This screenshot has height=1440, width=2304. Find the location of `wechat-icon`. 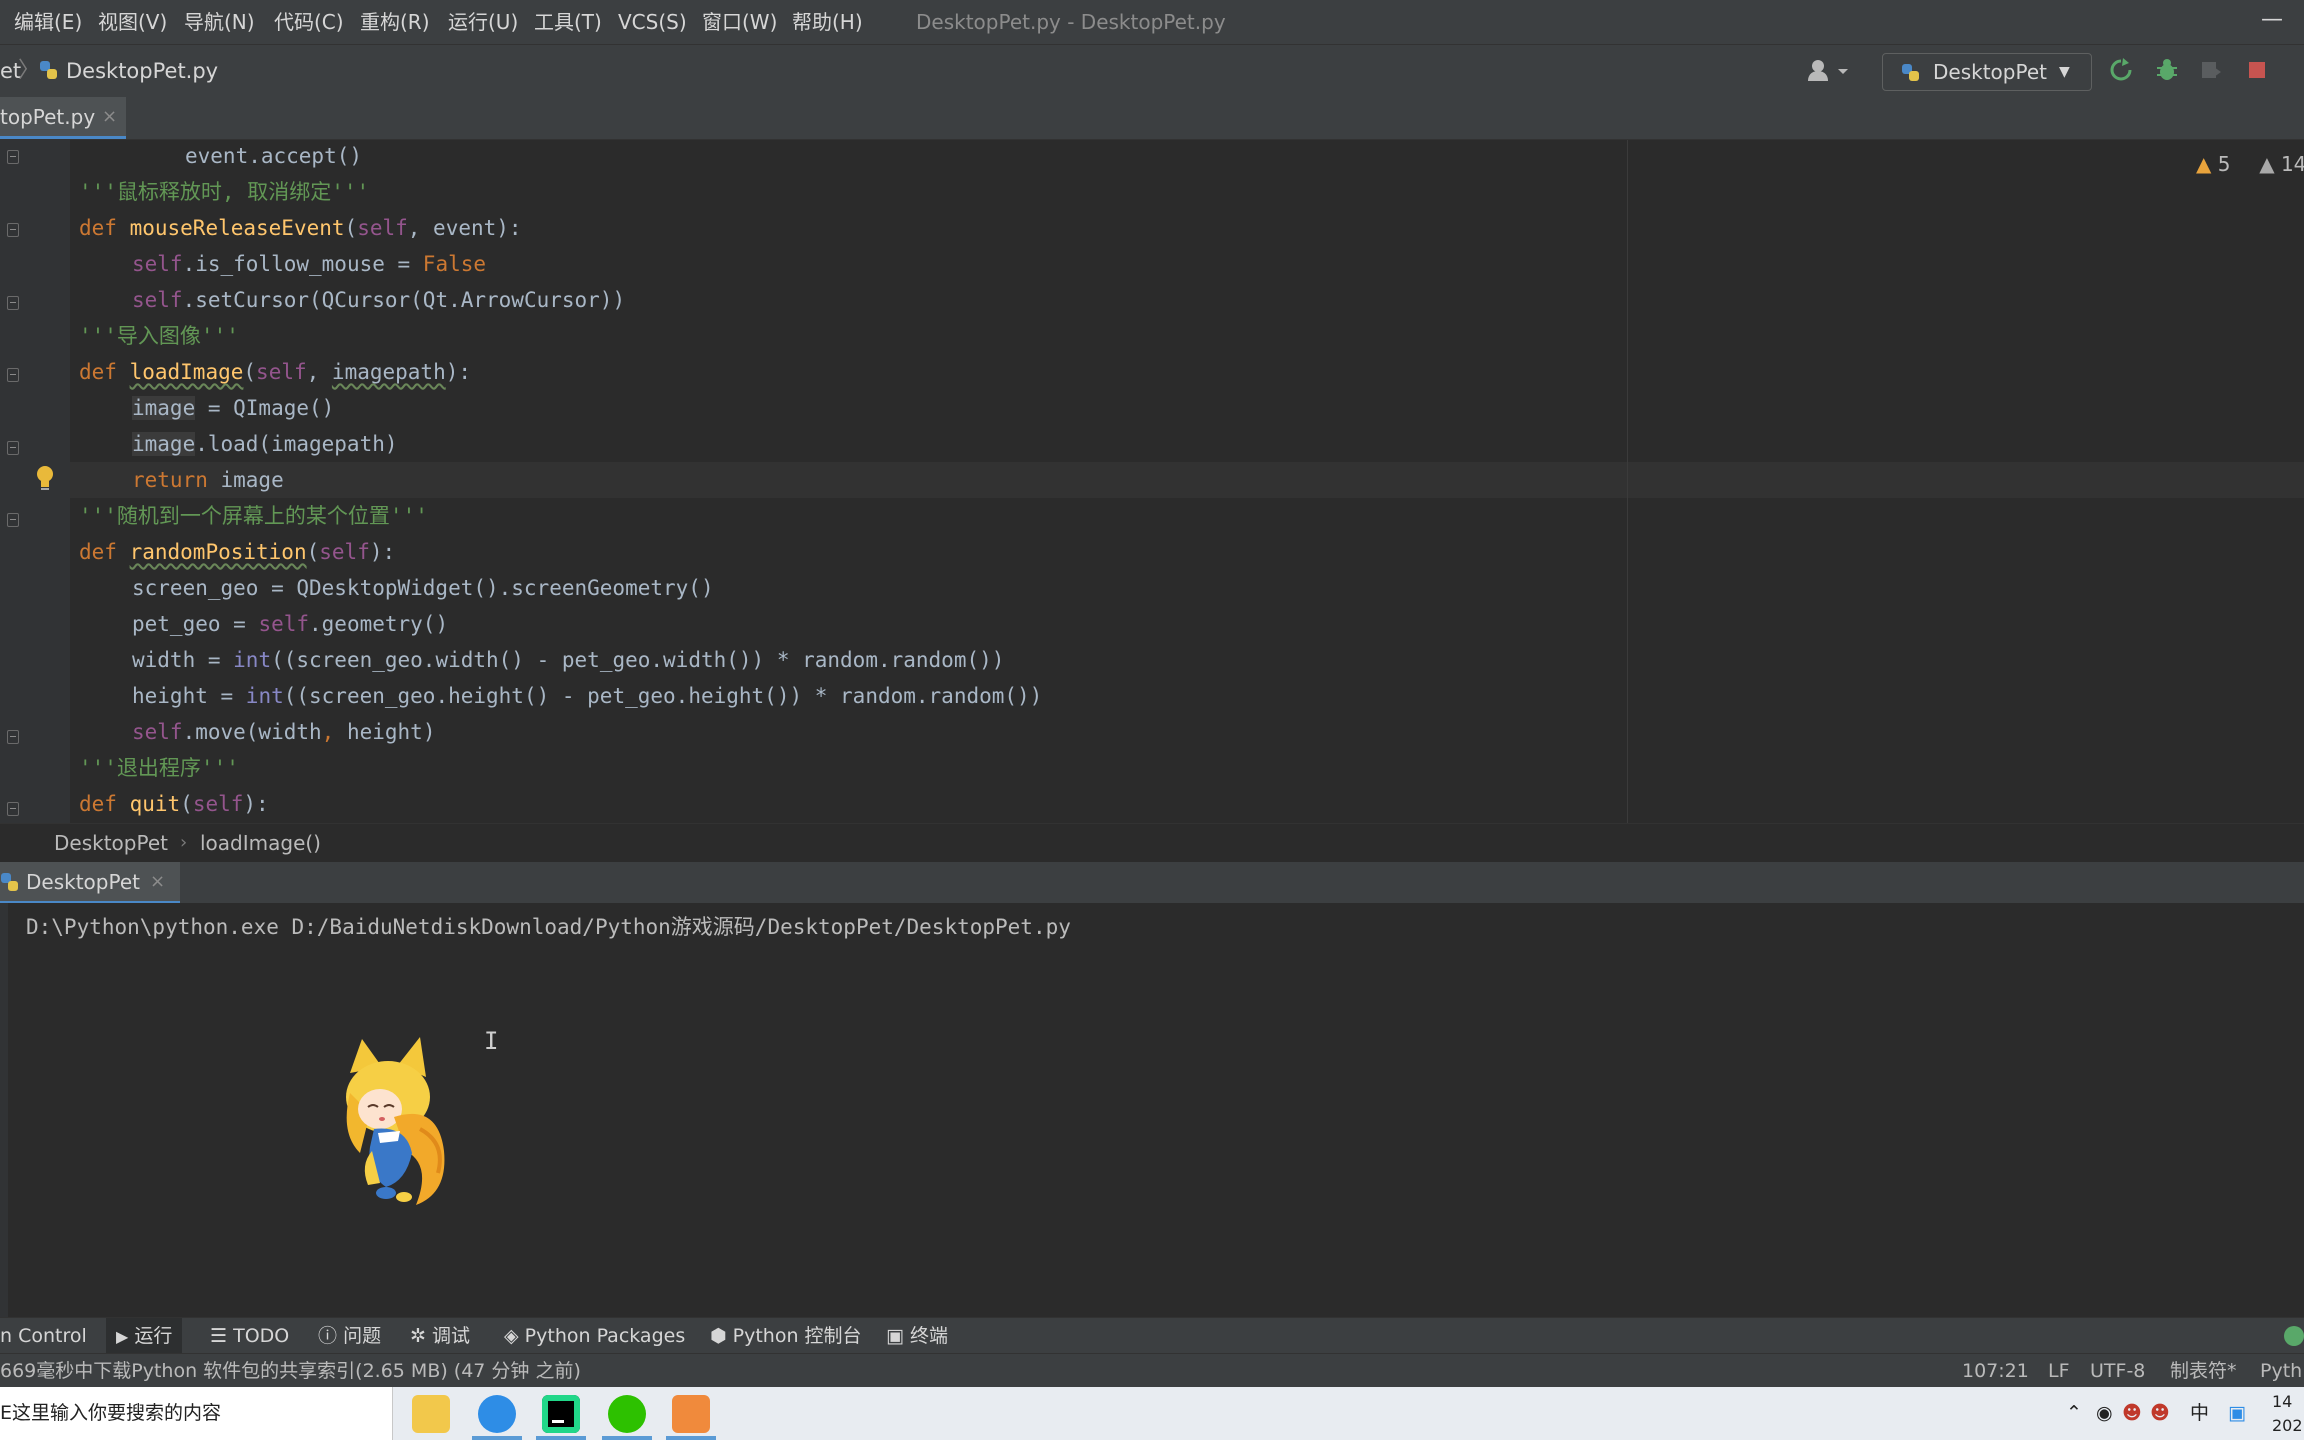

wechat-icon is located at coordinates (627, 1414).